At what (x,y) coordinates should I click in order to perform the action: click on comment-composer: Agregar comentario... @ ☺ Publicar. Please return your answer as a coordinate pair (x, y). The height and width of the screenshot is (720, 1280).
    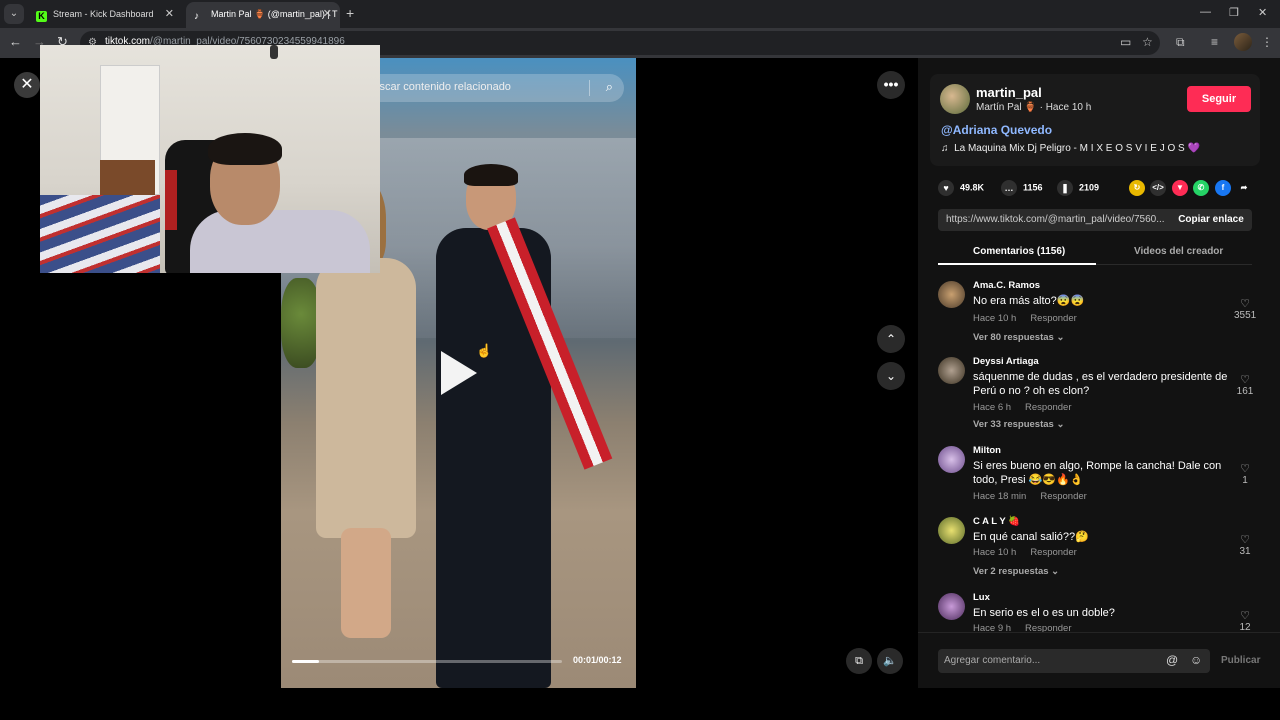
    Looking at the image, I should click on (1099, 660).